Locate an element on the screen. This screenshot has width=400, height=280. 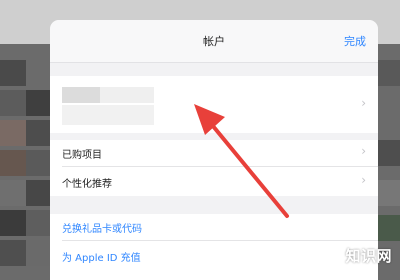
annotation-arrow-icon is located at coordinates (241, 161).